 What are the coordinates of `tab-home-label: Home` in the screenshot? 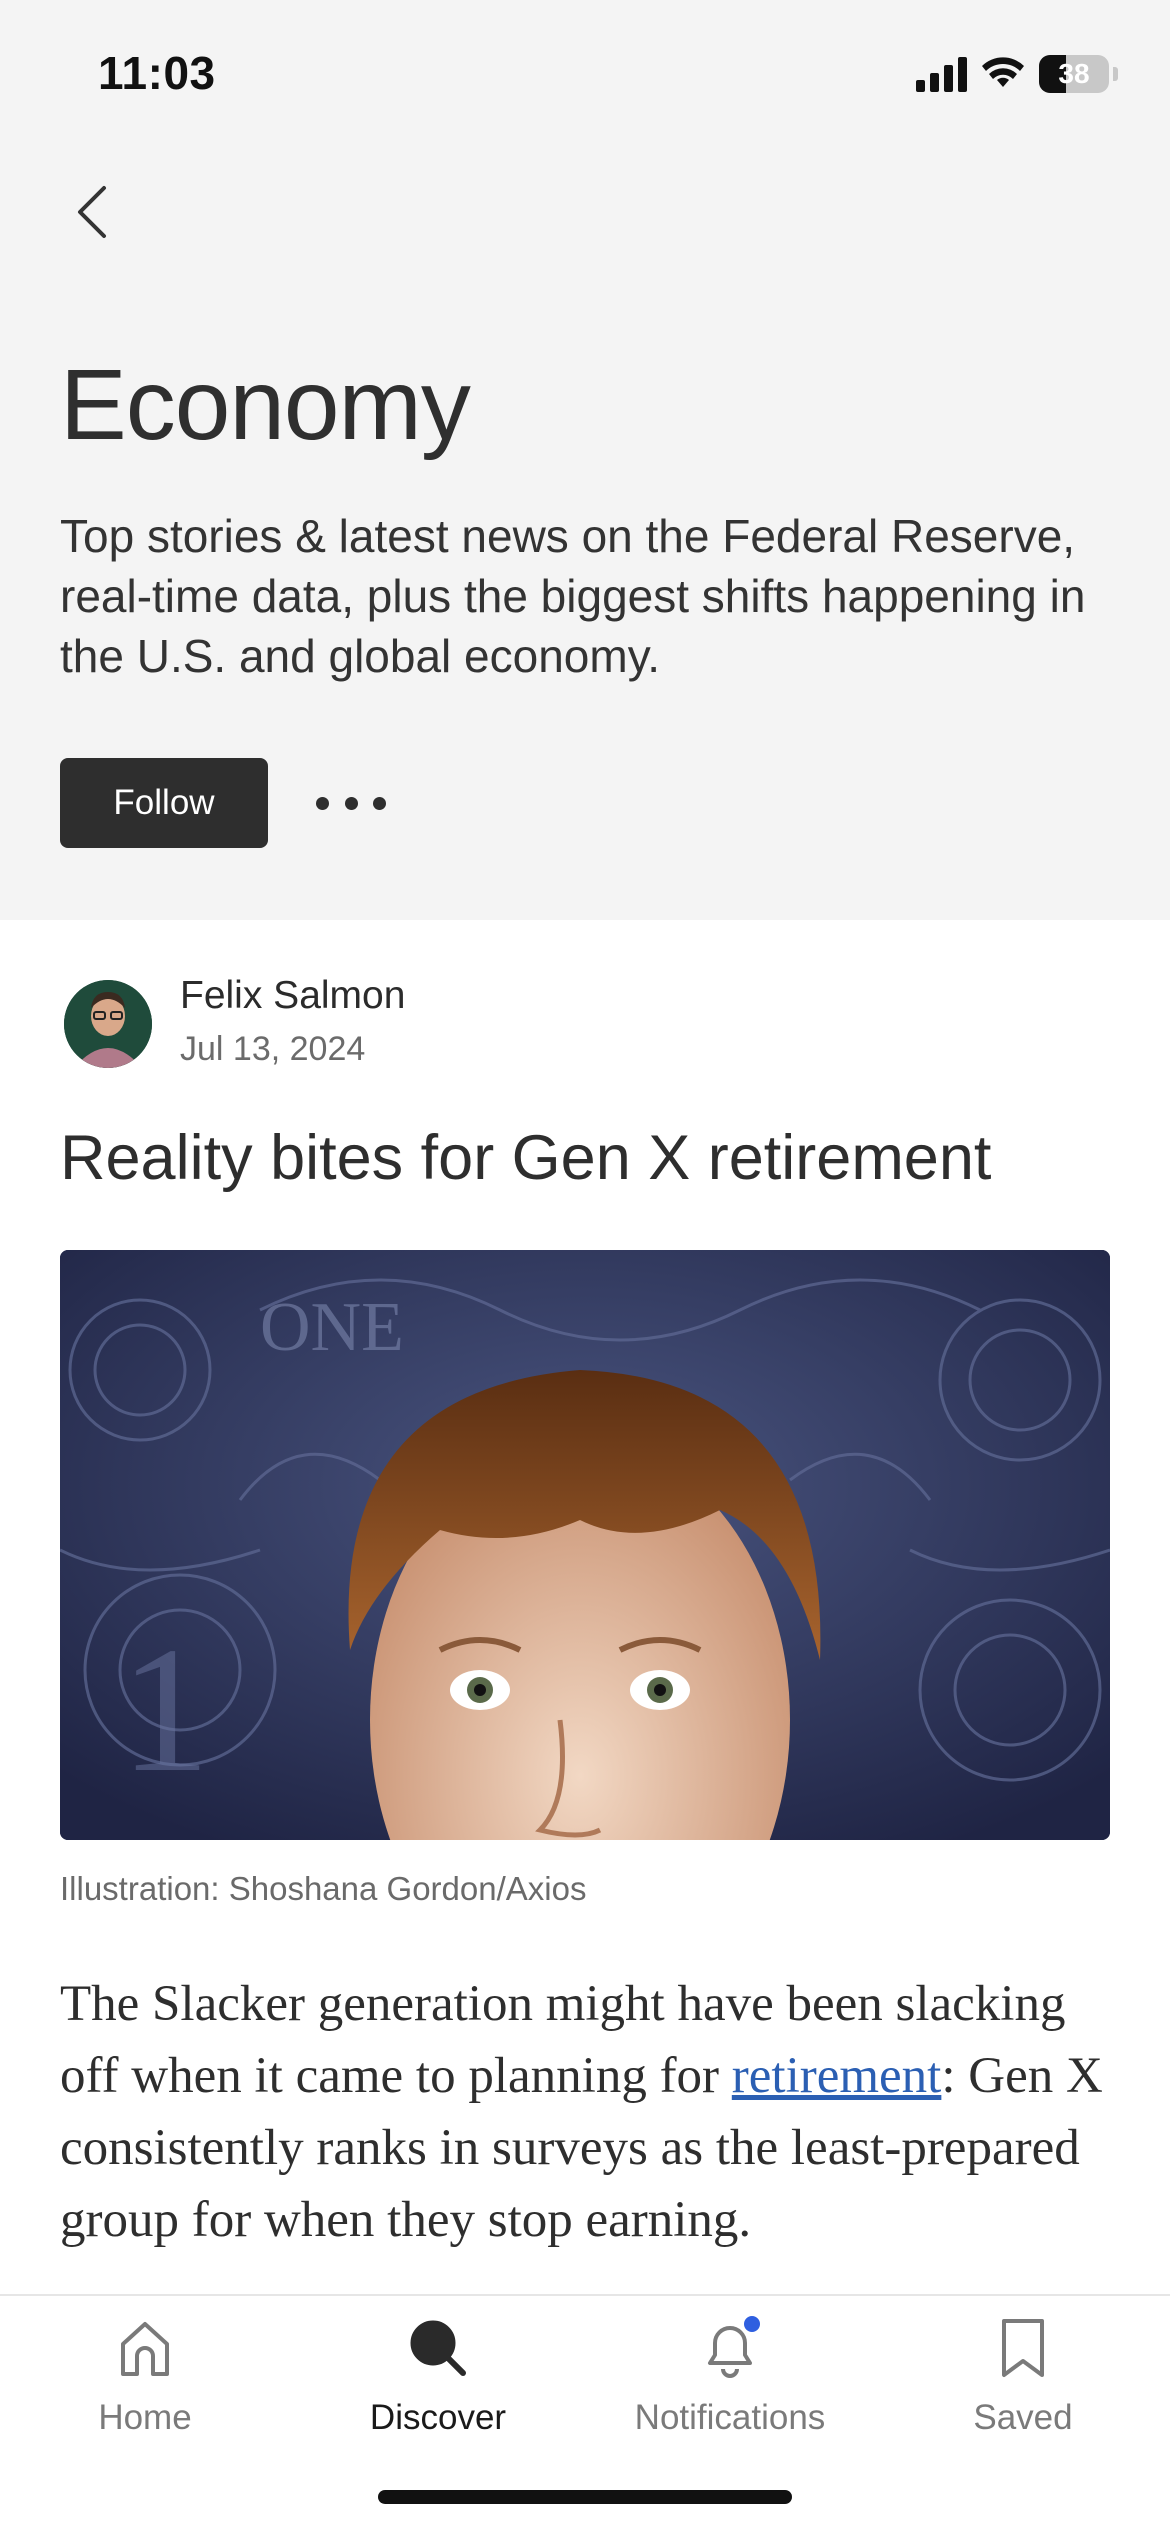 It's located at (145, 2417).